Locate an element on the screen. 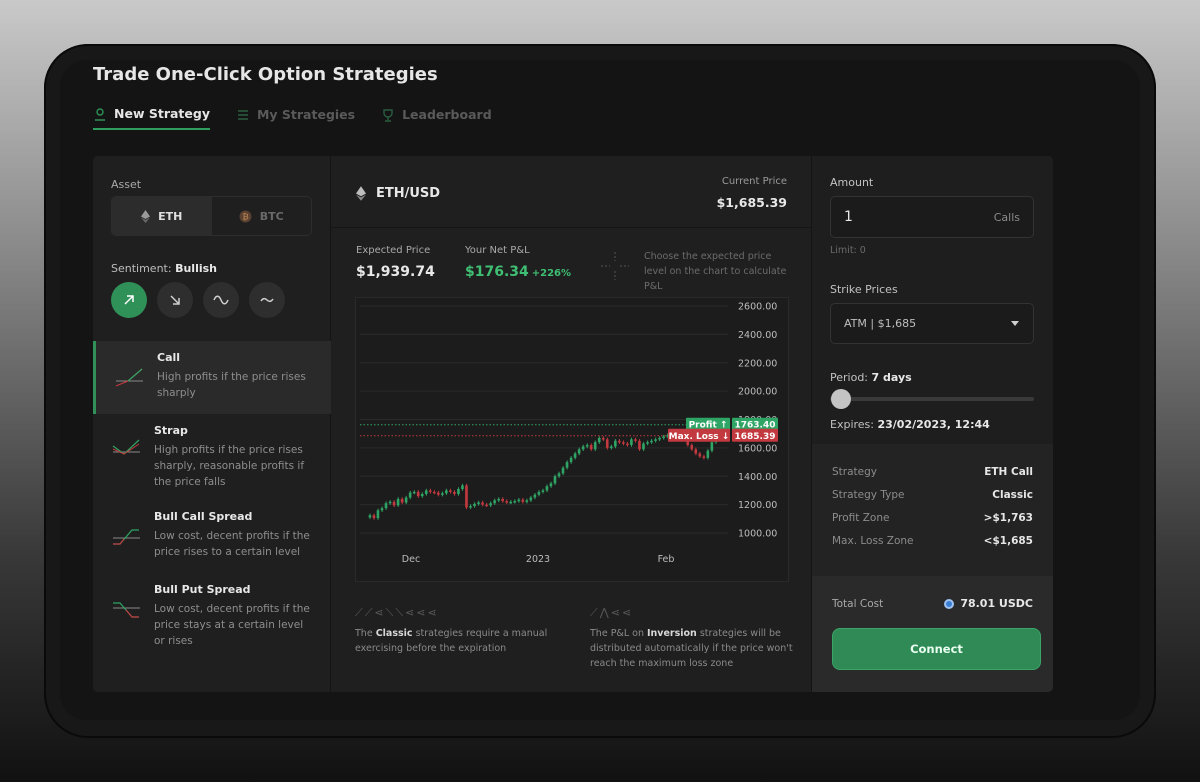 The width and height of the screenshot is (1200, 782). note-bold: Classic is located at coordinates (394, 633).